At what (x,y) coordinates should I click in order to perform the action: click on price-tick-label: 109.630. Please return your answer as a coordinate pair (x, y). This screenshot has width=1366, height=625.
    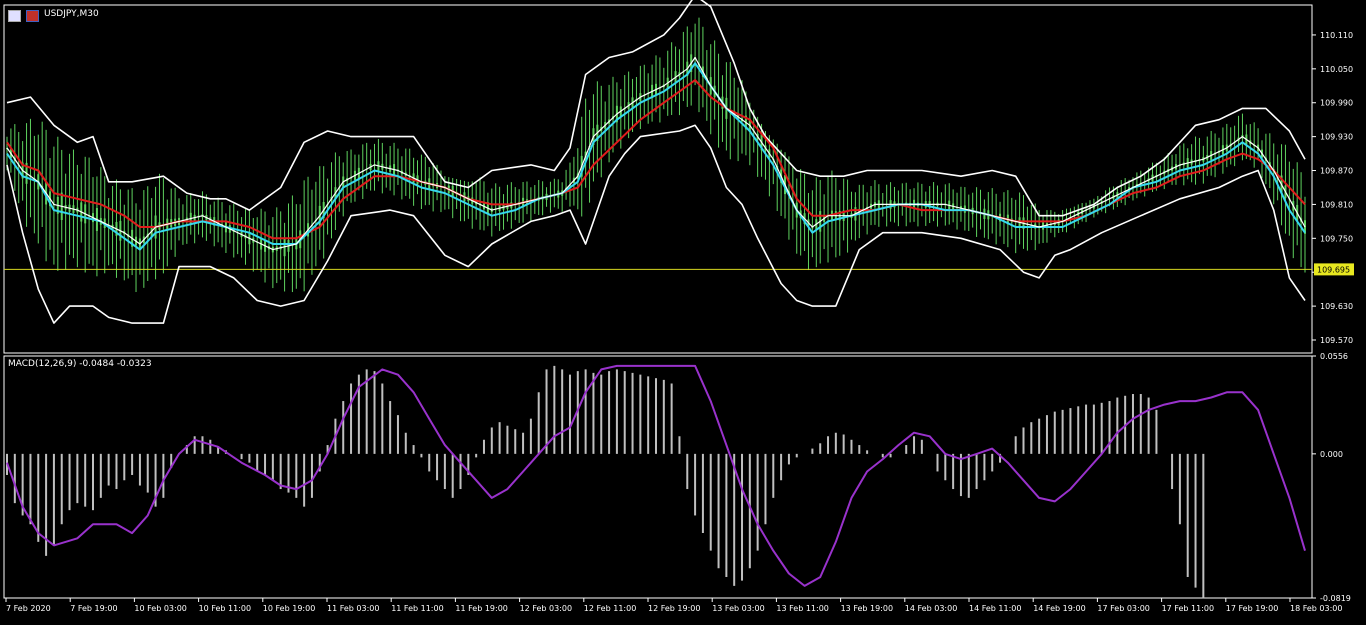
    Looking at the image, I should click on (1336, 306).